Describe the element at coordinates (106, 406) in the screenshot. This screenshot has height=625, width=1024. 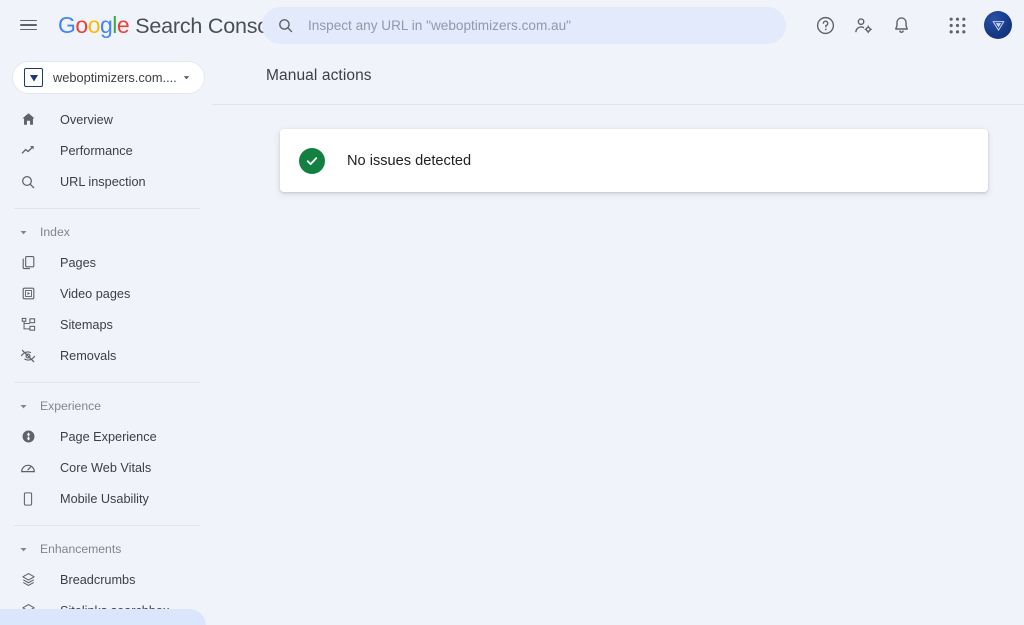
I see `sidebar-section-experience: Experience` at that location.